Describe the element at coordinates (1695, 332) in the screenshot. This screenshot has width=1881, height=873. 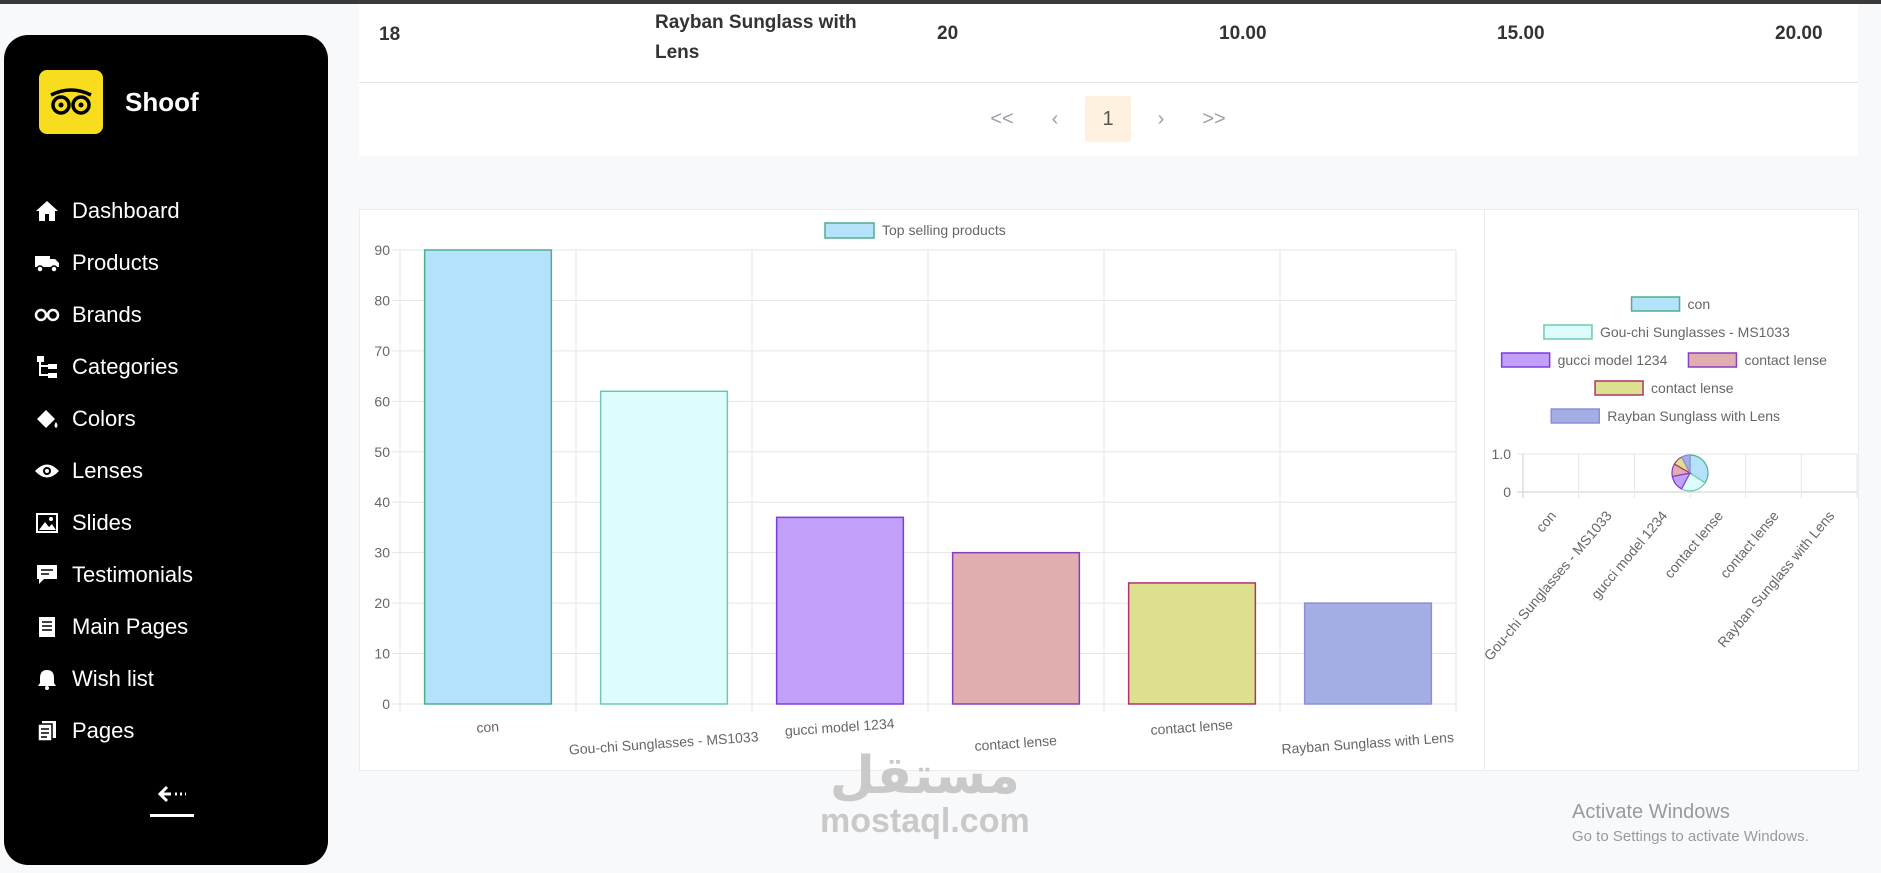
I see `legend-label: Gou-chi Sunglasses - MS1033` at that location.